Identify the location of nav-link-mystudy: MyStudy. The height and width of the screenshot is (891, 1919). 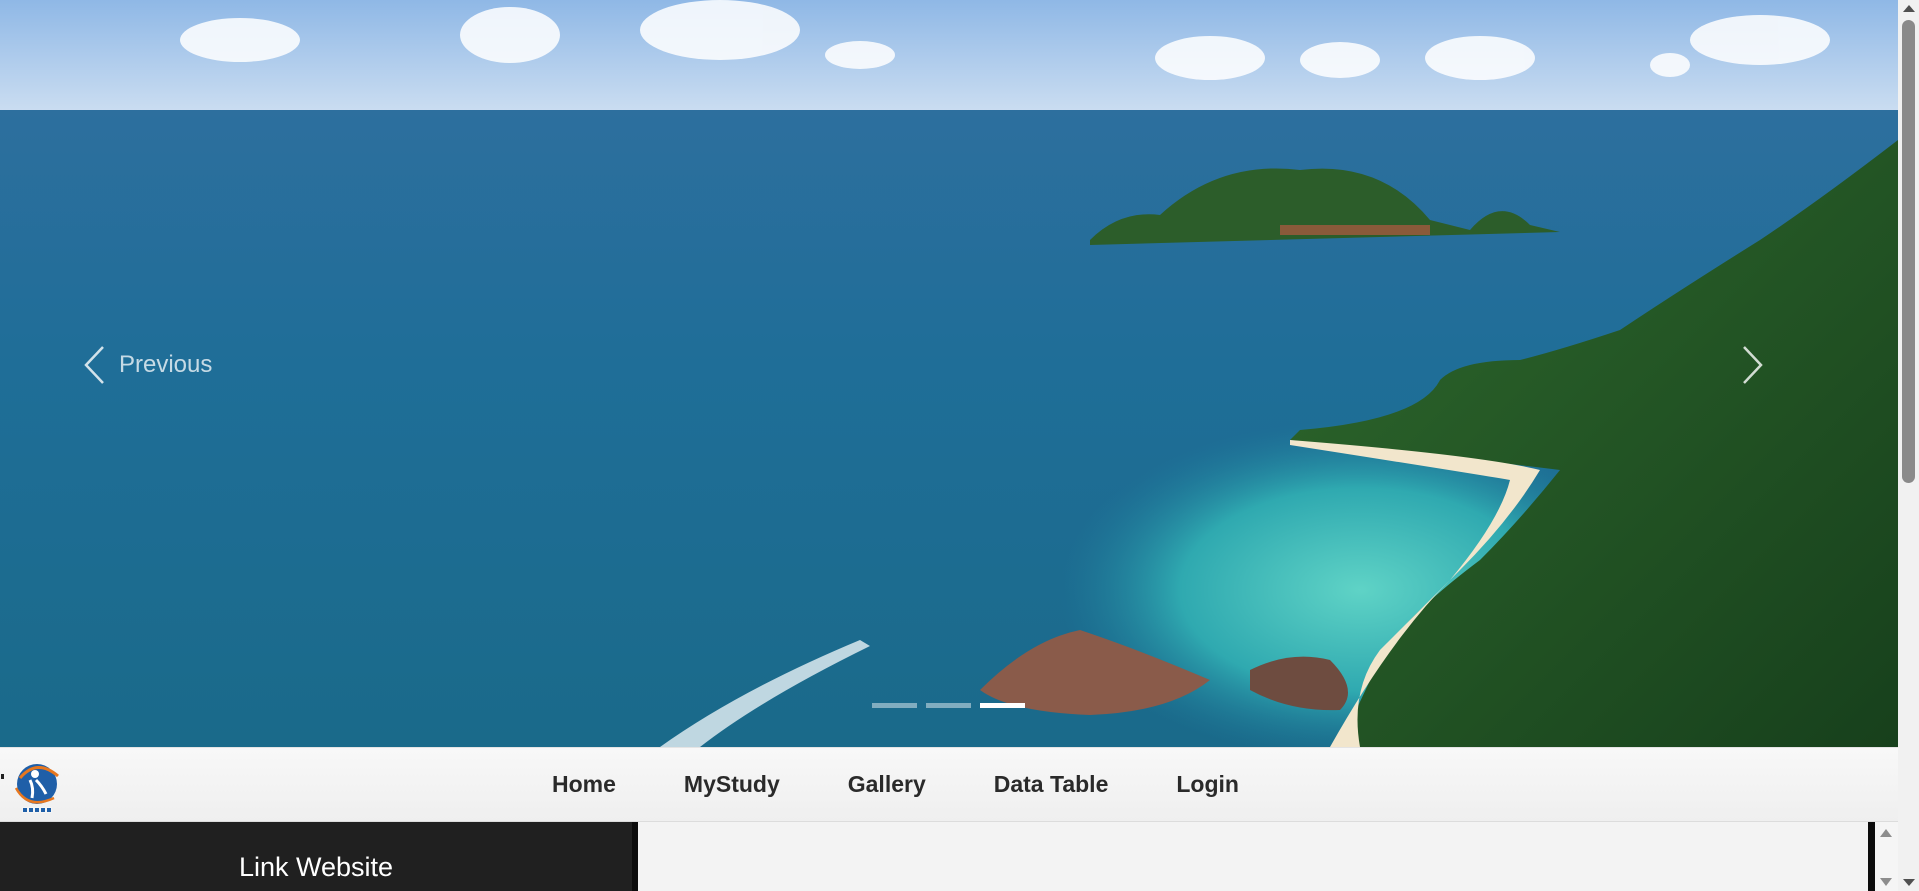
(732, 784).